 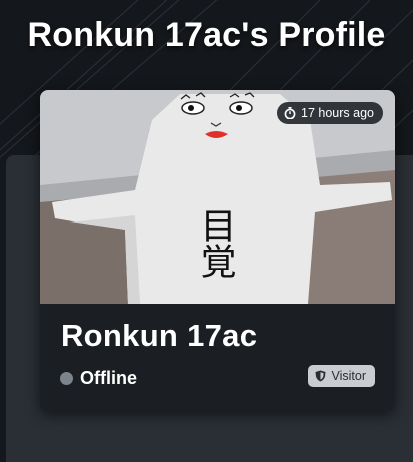 I want to click on status-label: Offline, so click(x=108, y=378).